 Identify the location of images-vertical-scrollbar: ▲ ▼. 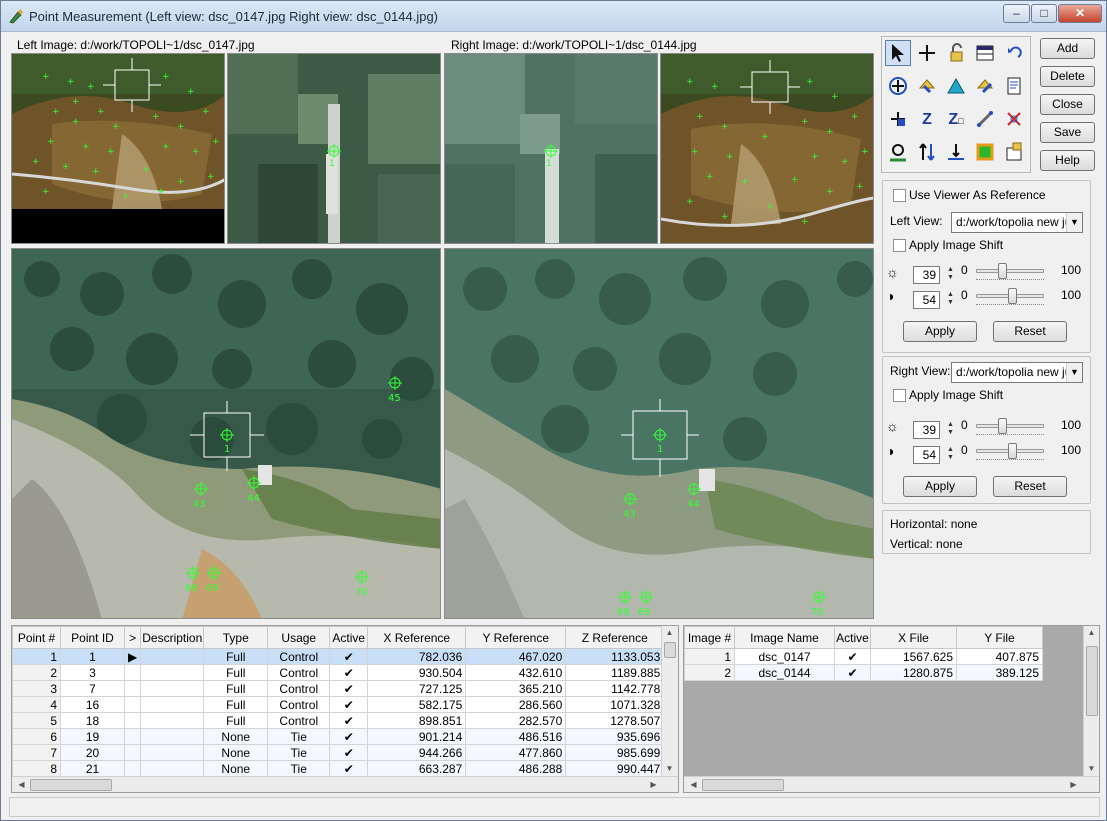
(1091, 701).